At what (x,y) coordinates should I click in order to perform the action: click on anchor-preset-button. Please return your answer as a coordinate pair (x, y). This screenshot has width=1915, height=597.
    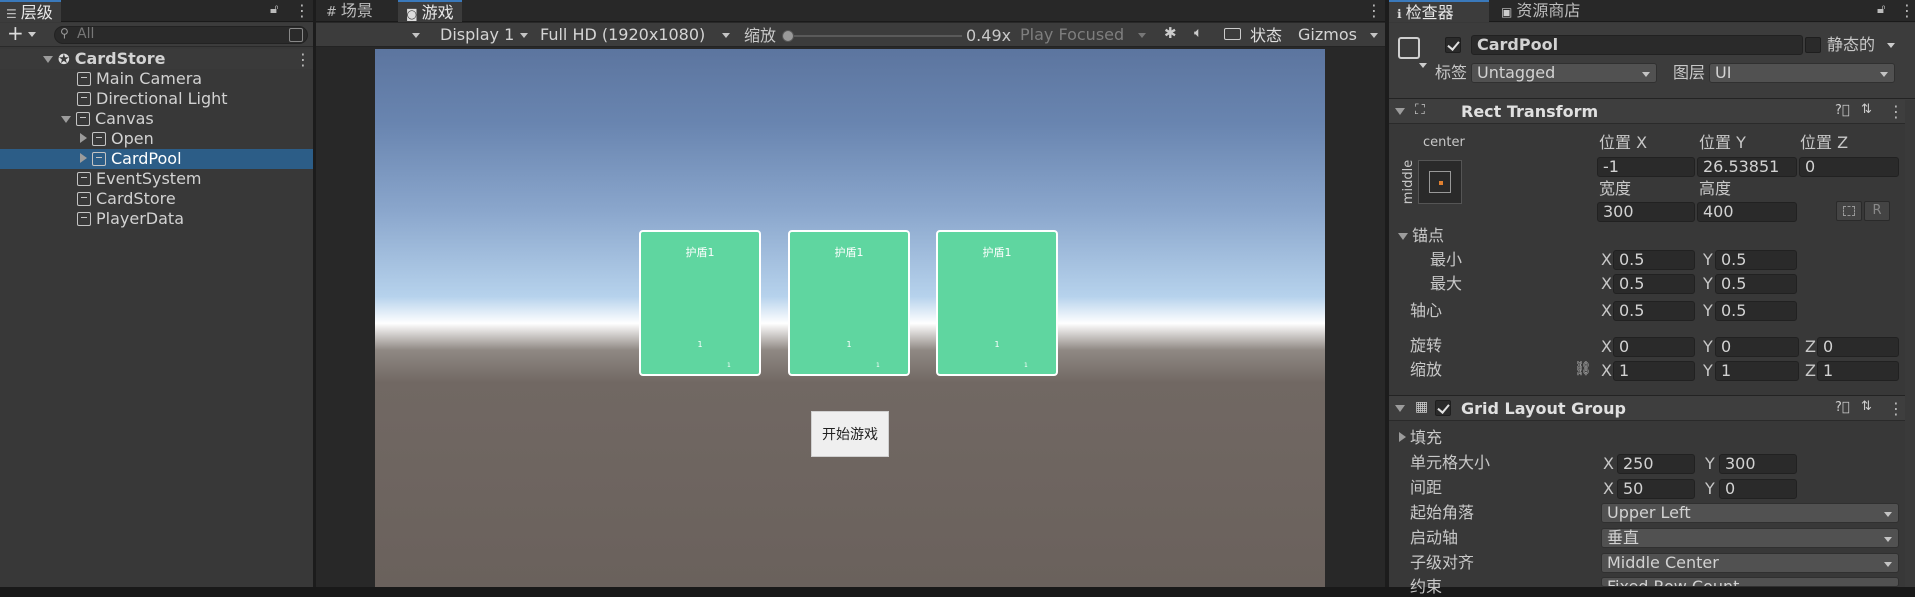
    Looking at the image, I should click on (1440, 182).